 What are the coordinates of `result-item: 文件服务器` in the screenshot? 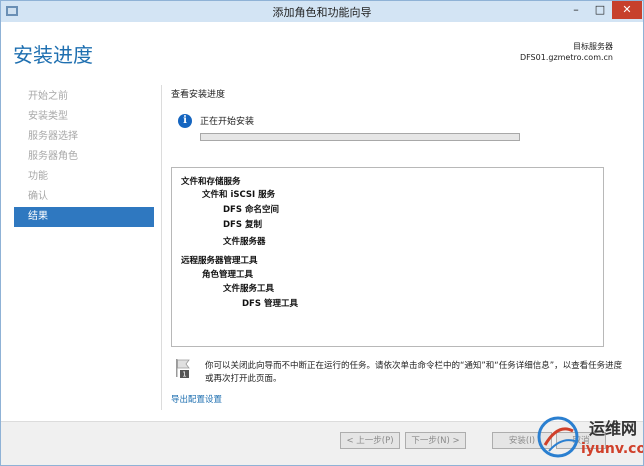 It's located at (244, 242).